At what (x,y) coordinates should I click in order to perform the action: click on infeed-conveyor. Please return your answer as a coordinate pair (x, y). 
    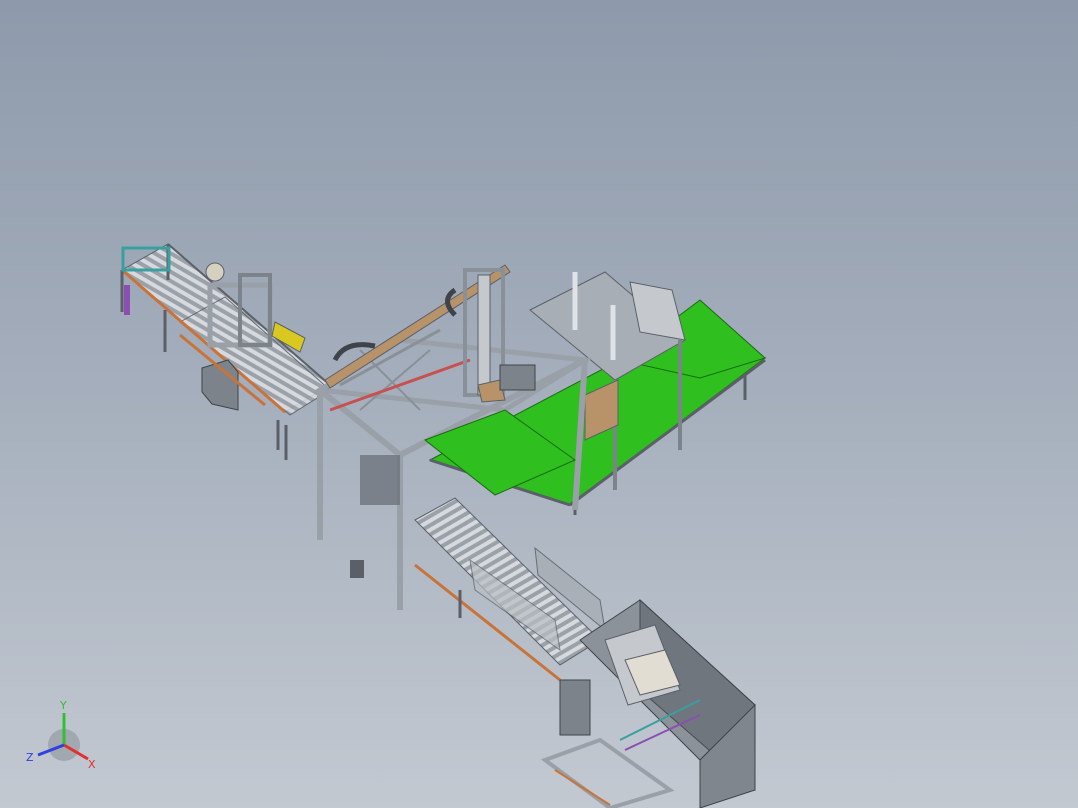
    Looking at the image, I should click on (225, 351).